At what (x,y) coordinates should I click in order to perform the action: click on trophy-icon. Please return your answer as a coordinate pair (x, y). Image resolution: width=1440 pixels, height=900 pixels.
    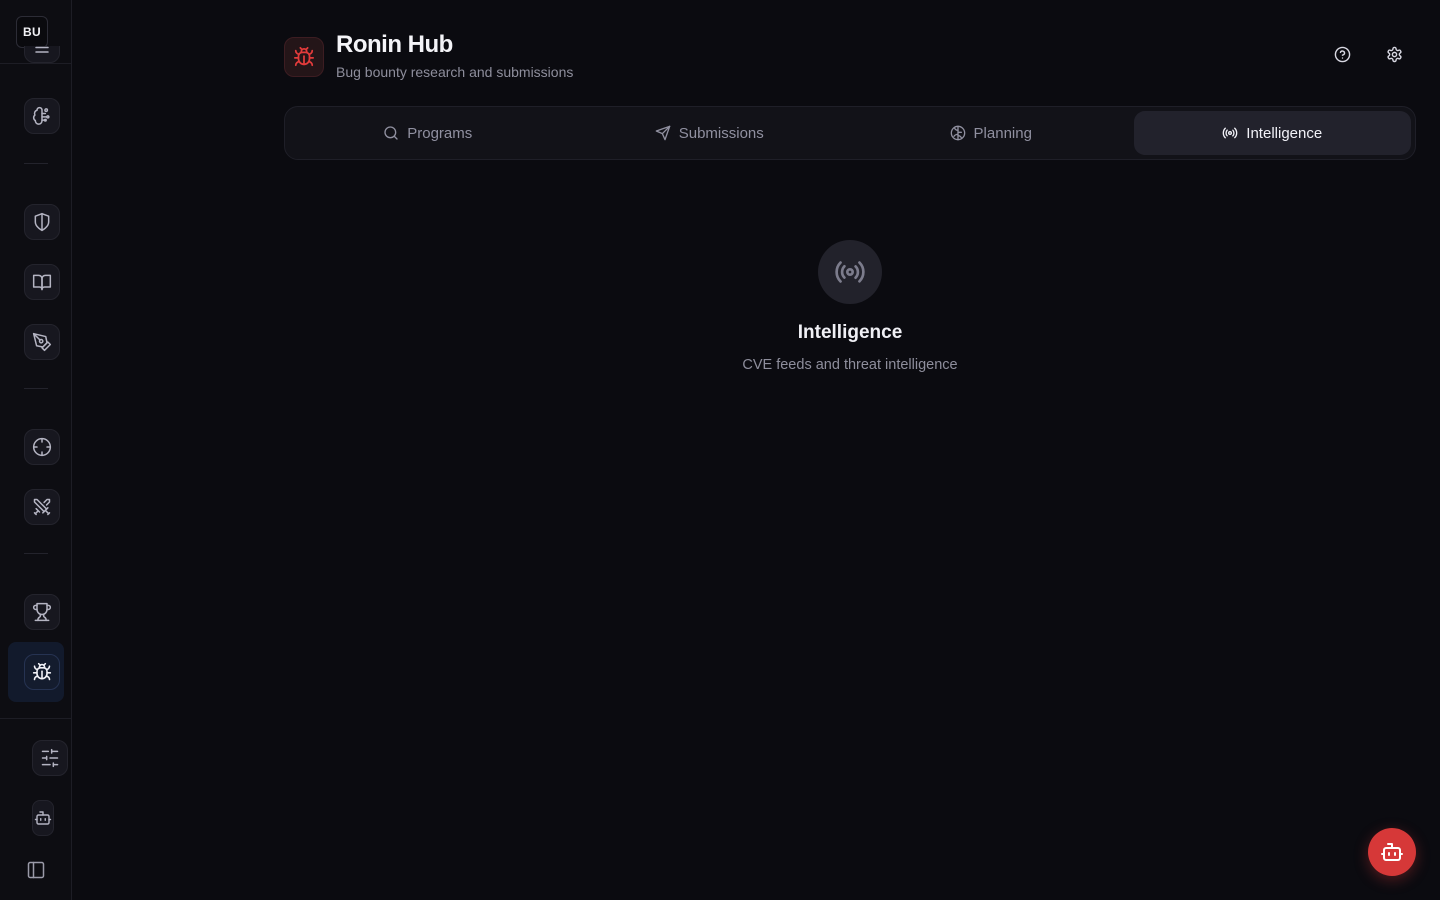
    Looking at the image, I should click on (42, 612).